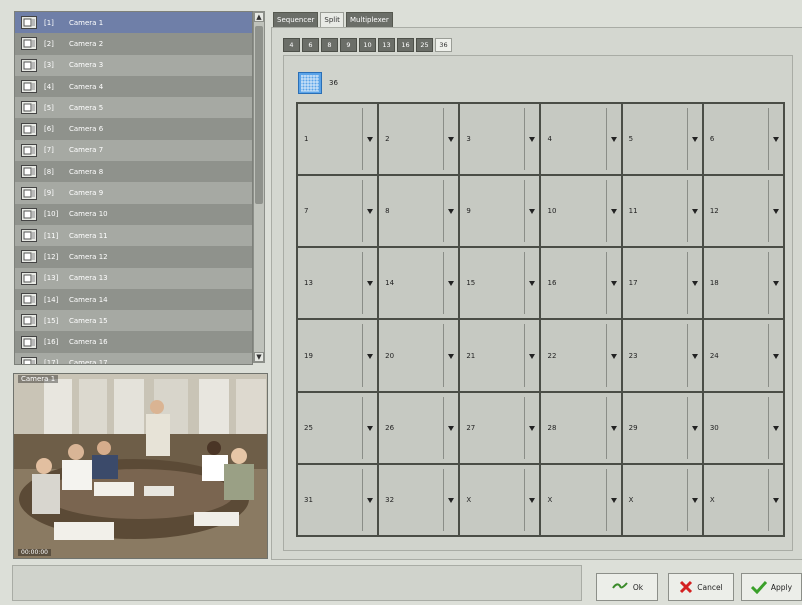  Describe the element at coordinates (419, 283) in the screenshot. I see `split-cell-select: 14` at that location.